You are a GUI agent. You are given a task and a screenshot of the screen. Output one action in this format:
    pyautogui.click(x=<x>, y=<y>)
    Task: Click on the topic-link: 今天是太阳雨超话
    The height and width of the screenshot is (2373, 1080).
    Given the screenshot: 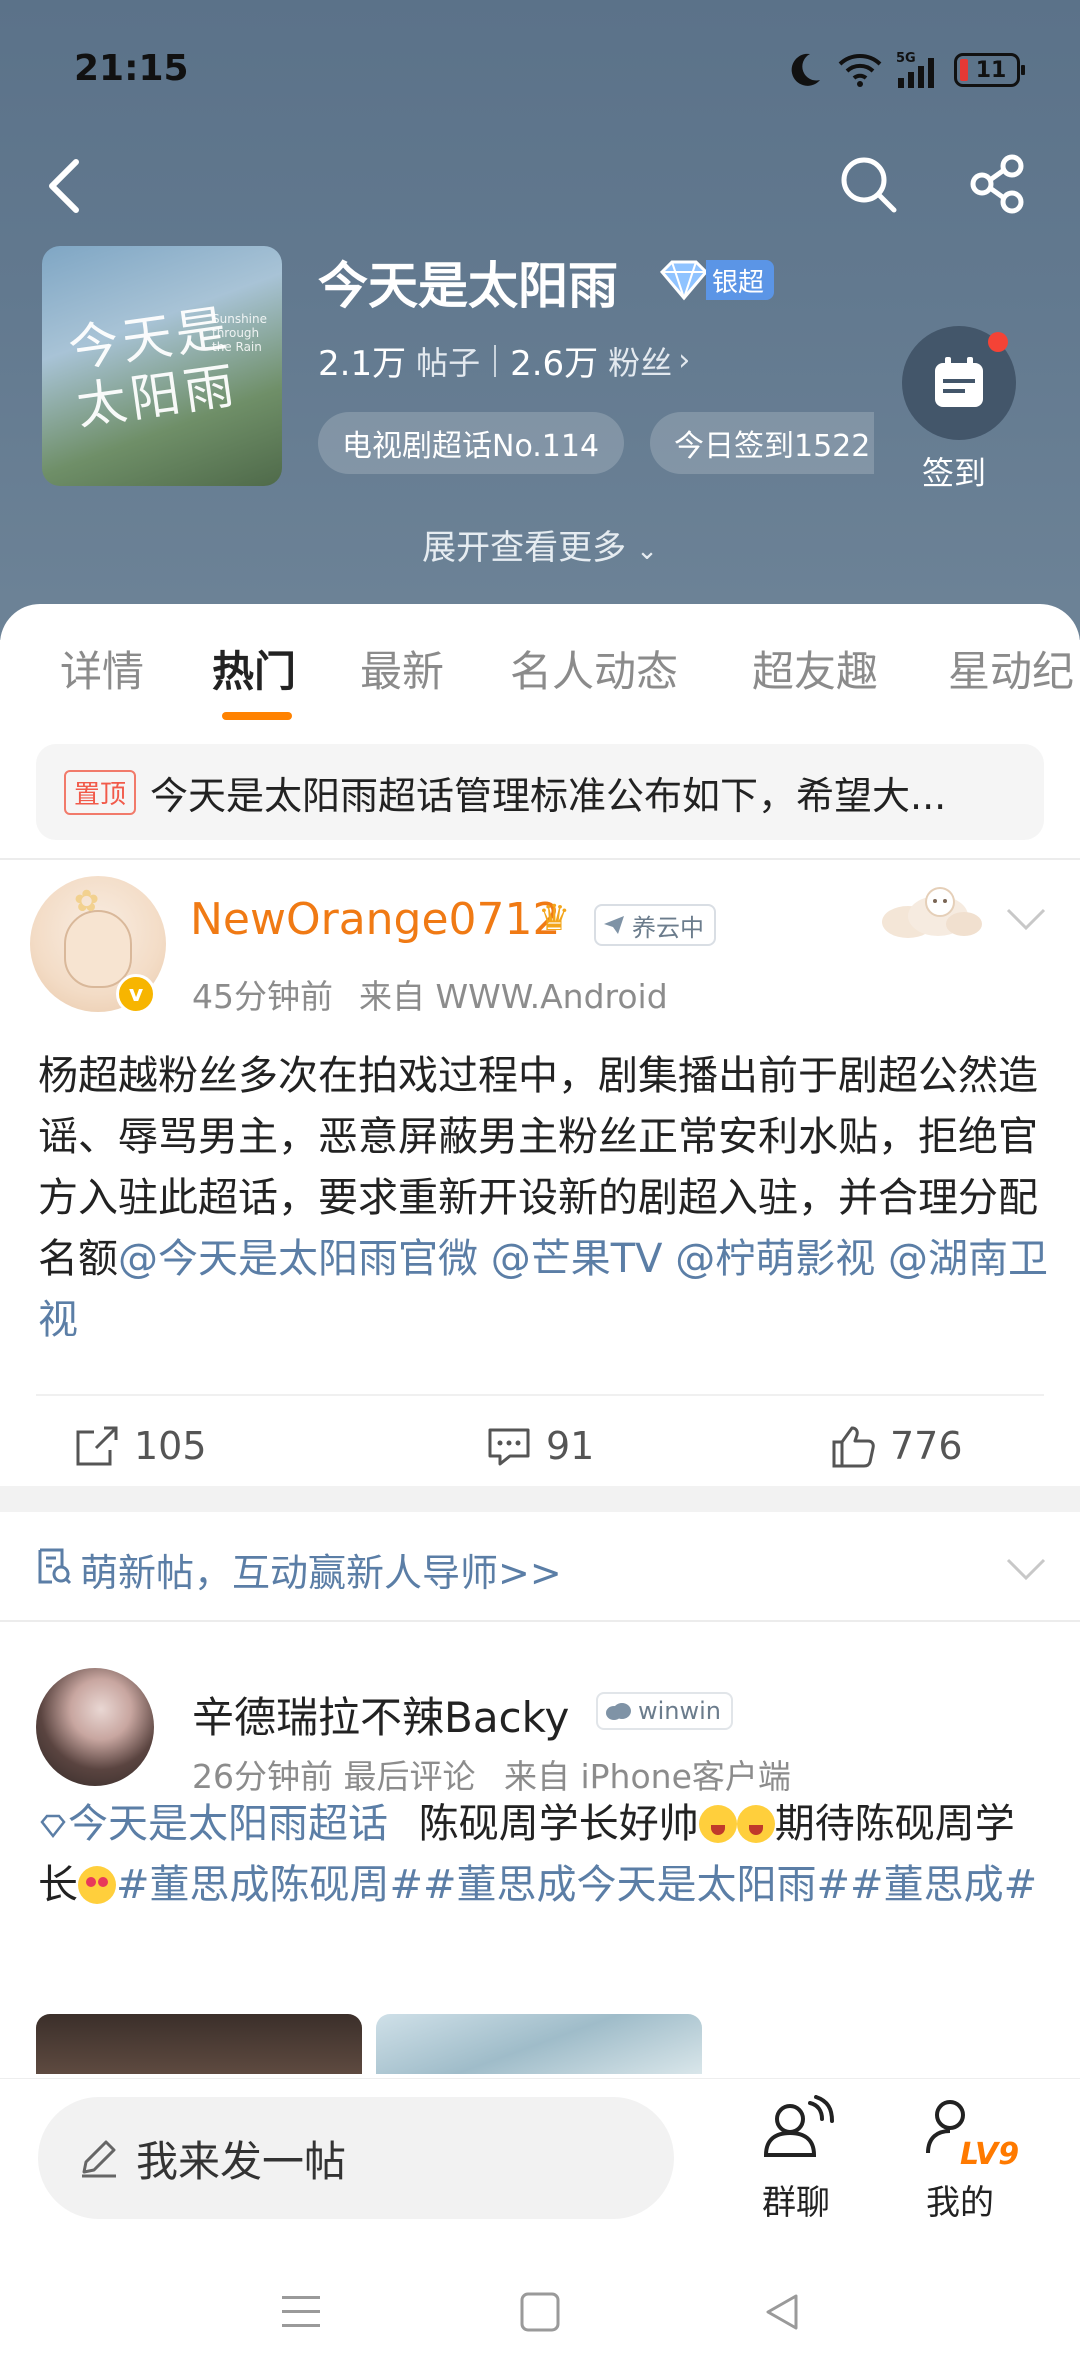 What is the action you would take?
    pyautogui.click(x=213, y=1824)
    